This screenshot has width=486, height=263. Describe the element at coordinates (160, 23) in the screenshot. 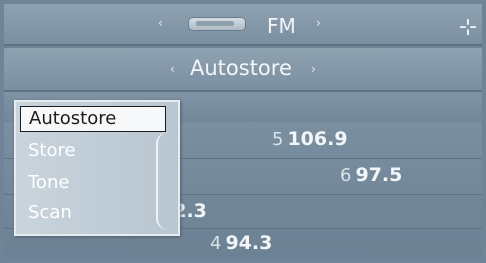

I see `band-left-arrow-icon: ‹` at that location.